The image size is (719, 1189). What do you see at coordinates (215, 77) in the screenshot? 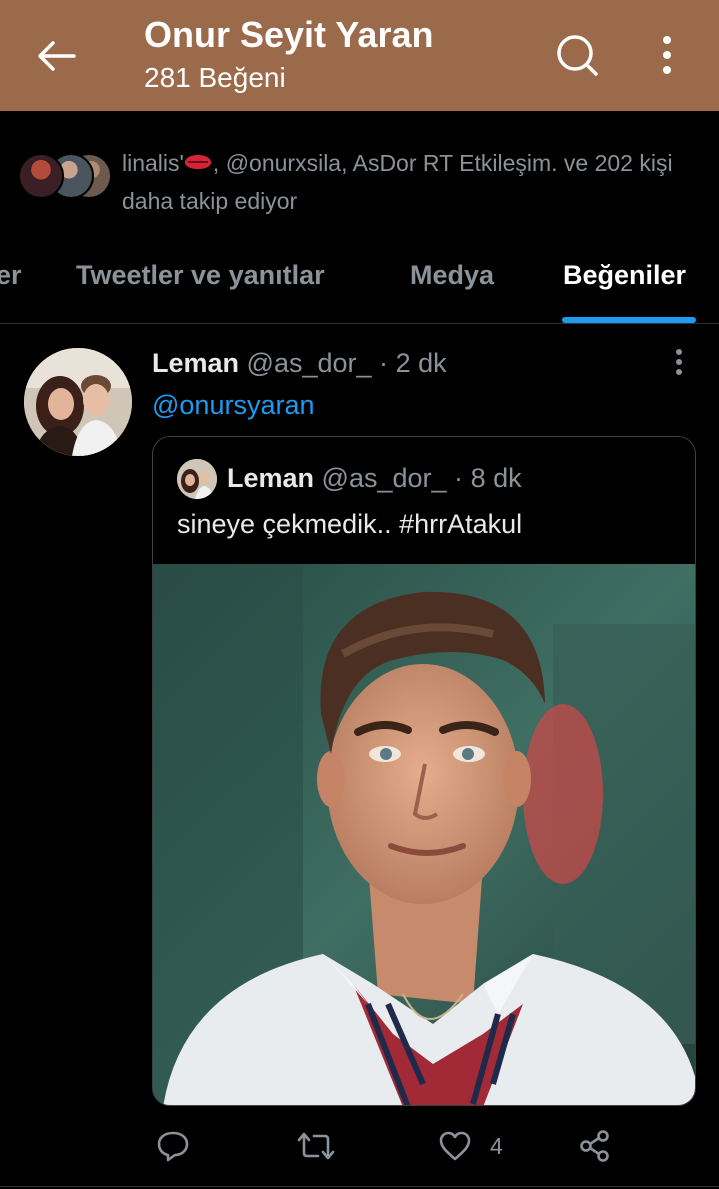
I see `likes-count: 281 Beğeni` at bounding box center [215, 77].